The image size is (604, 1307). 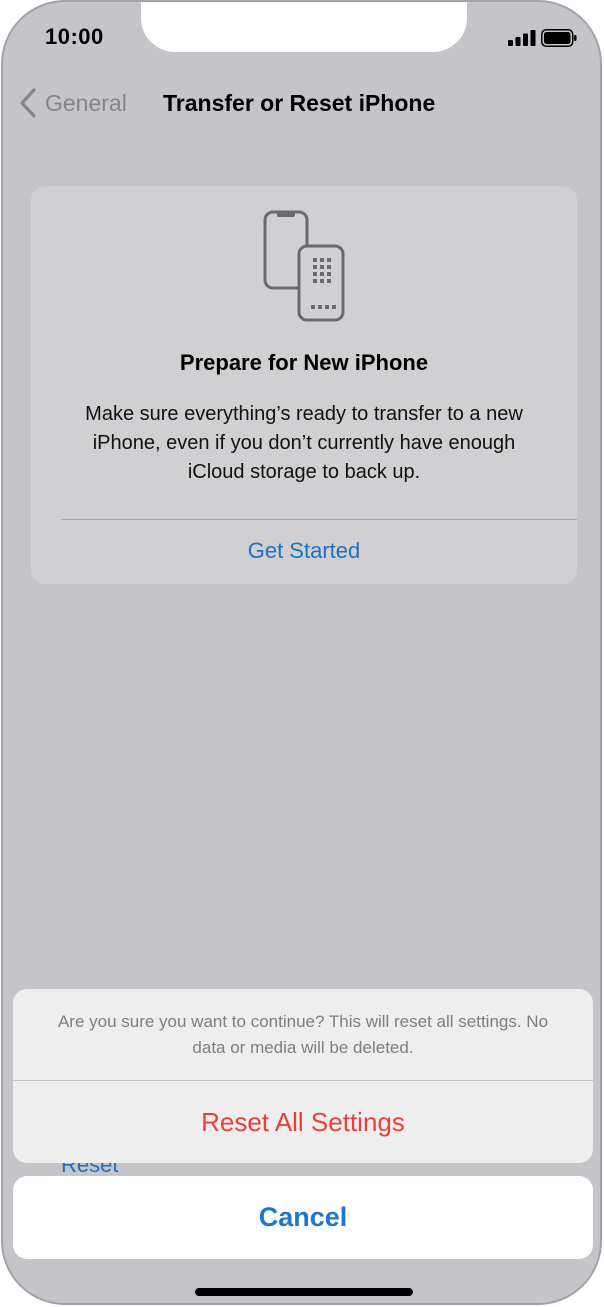 What do you see at coordinates (299, 103) in the screenshot?
I see `page-title: Transfer or Reset iPhone` at bounding box center [299, 103].